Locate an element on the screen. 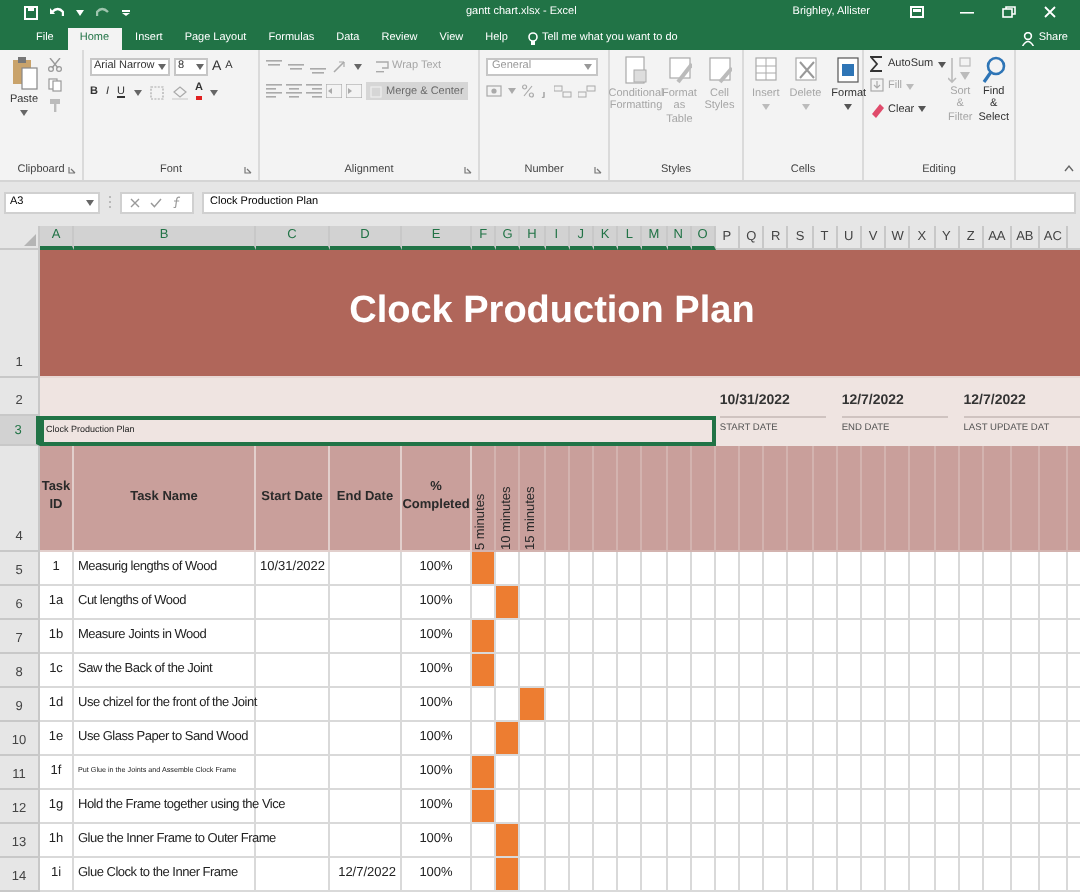 This screenshot has width=1080, height=892. increase-decimal-icon is located at coordinates (563, 91).